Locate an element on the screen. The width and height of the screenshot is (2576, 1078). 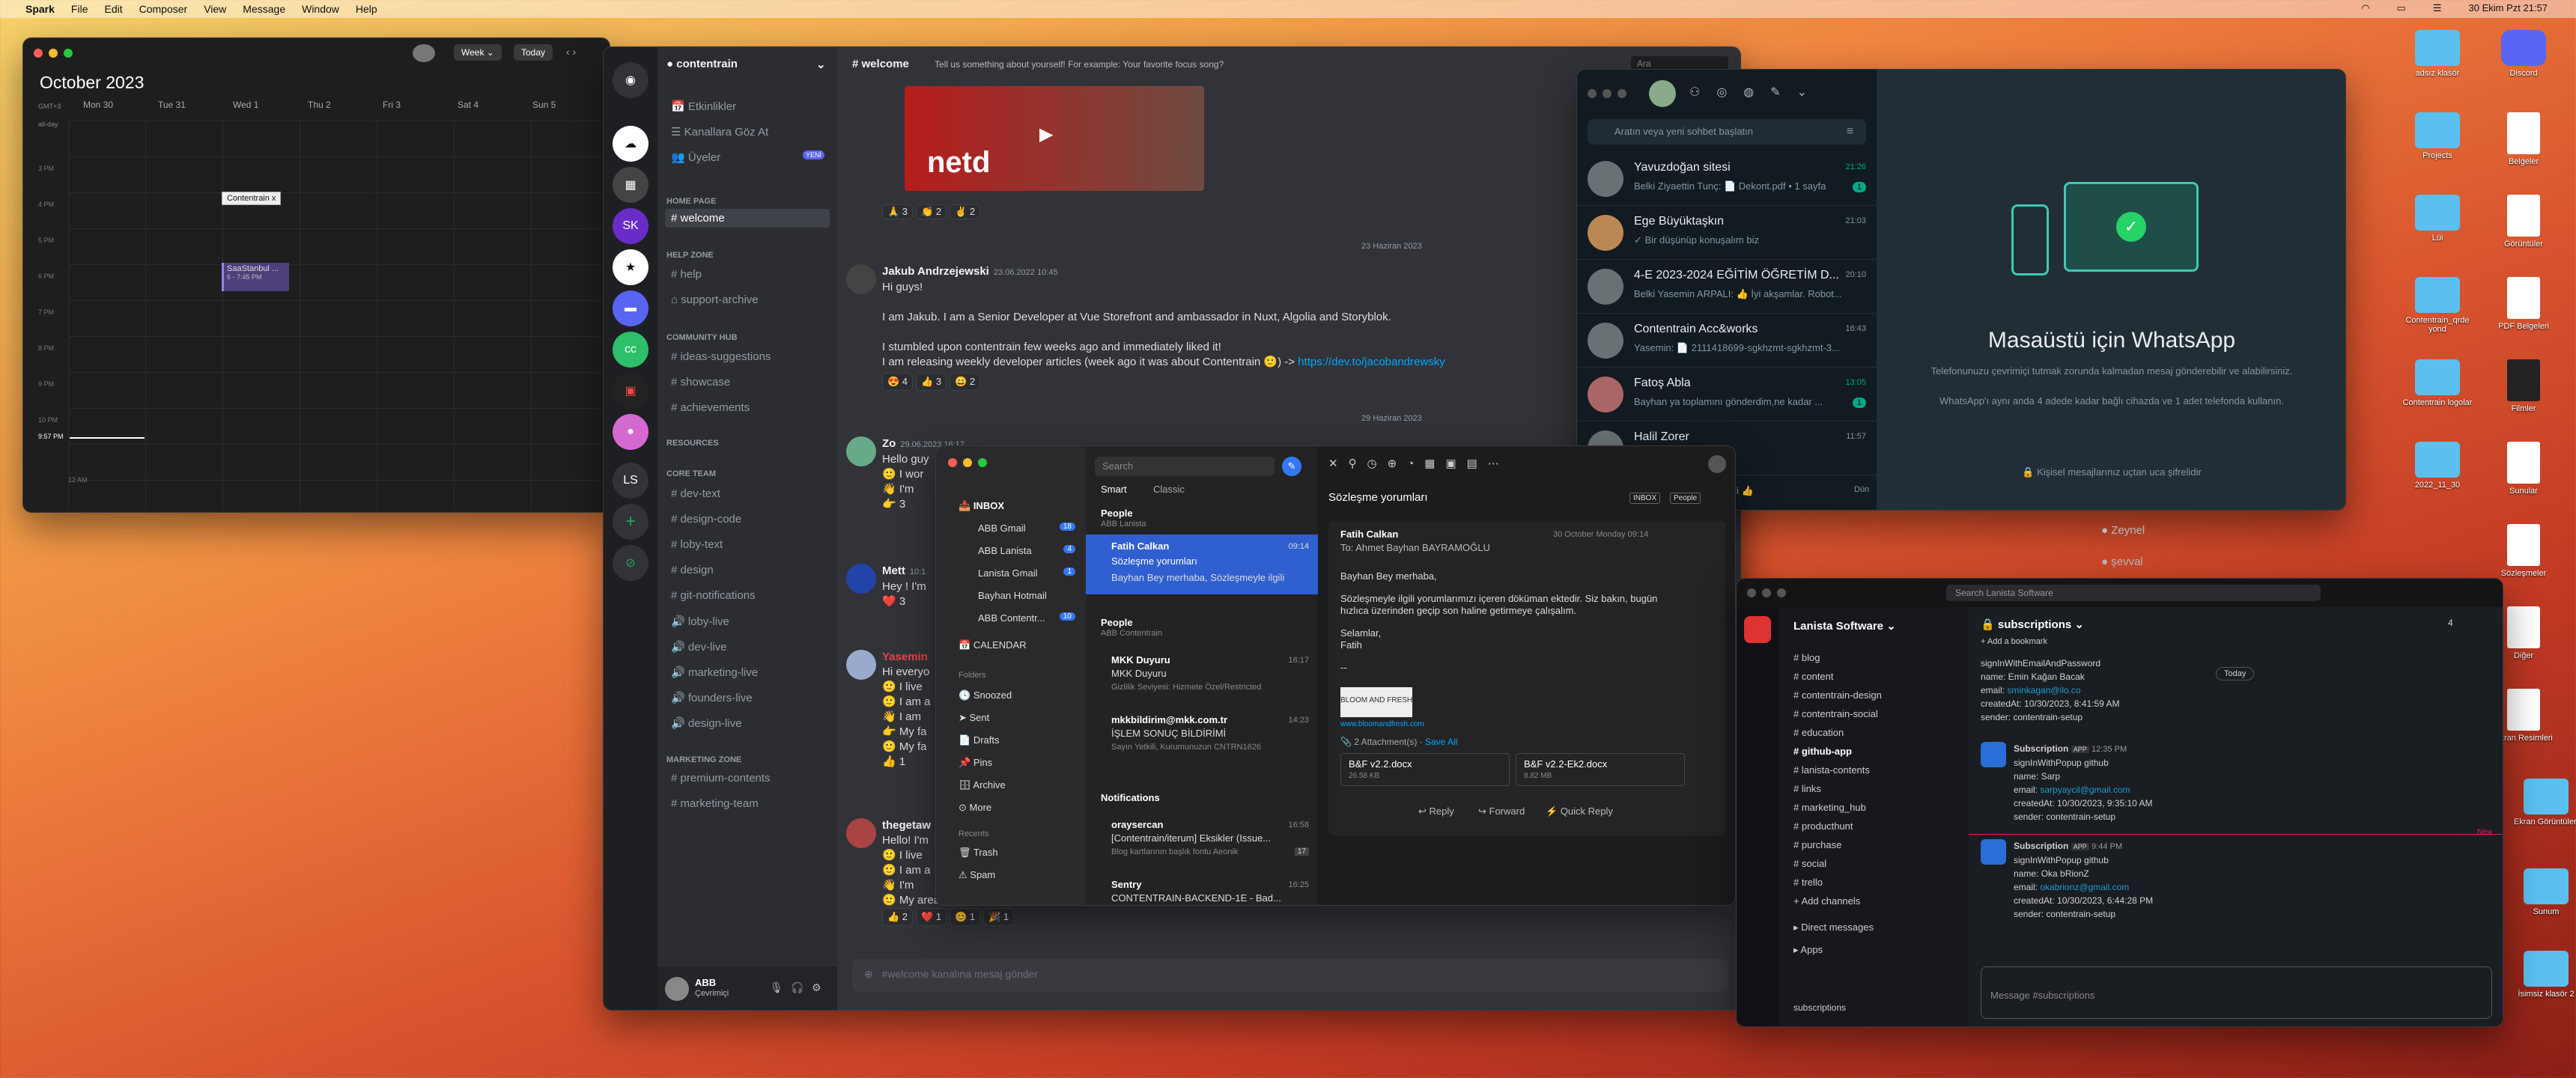
server-icon: ☁ is located at coordinates (630, 144).